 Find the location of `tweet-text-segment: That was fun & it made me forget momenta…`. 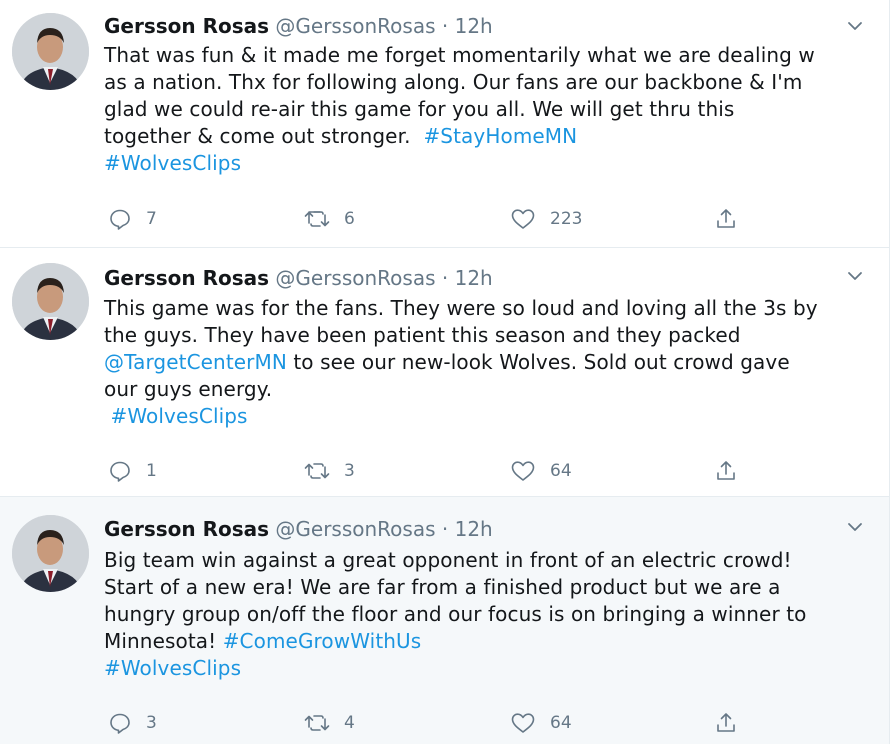

tweet-text-segment: That was fun & it made me forget momenta… is located at coordinates (459, 55).